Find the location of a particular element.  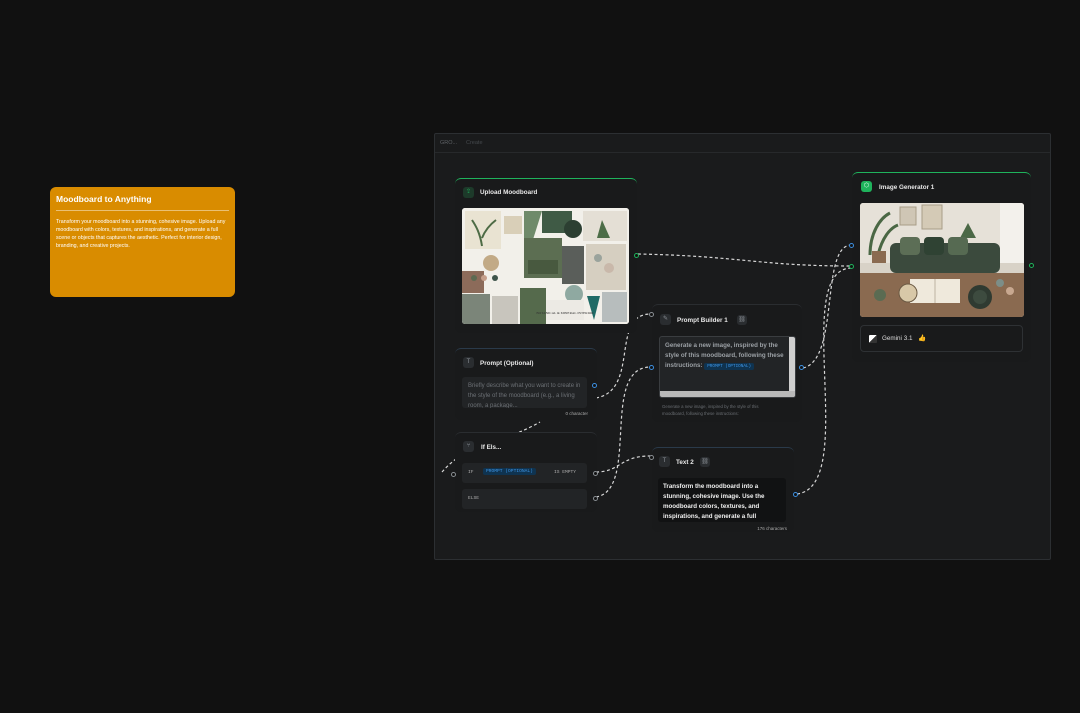

image-input-handle is located at coordinates (851, 266).